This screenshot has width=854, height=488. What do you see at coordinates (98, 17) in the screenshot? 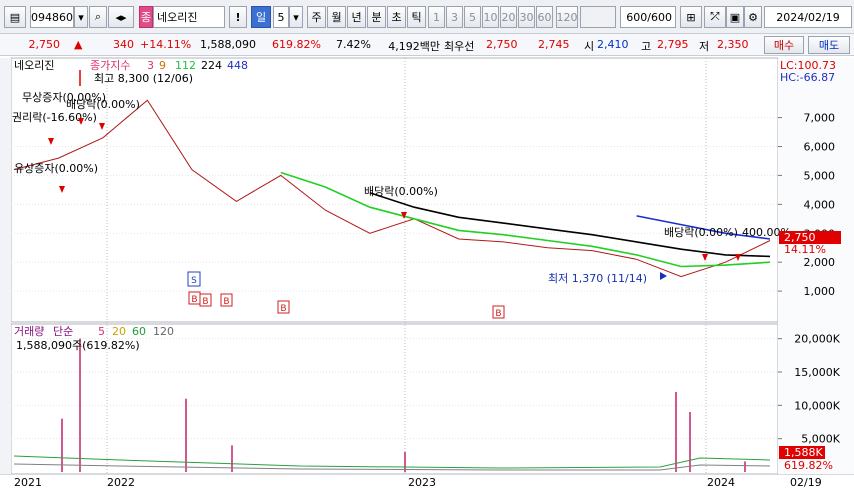
I see `search-icon: ⌕` at bounding box center [98, 17].